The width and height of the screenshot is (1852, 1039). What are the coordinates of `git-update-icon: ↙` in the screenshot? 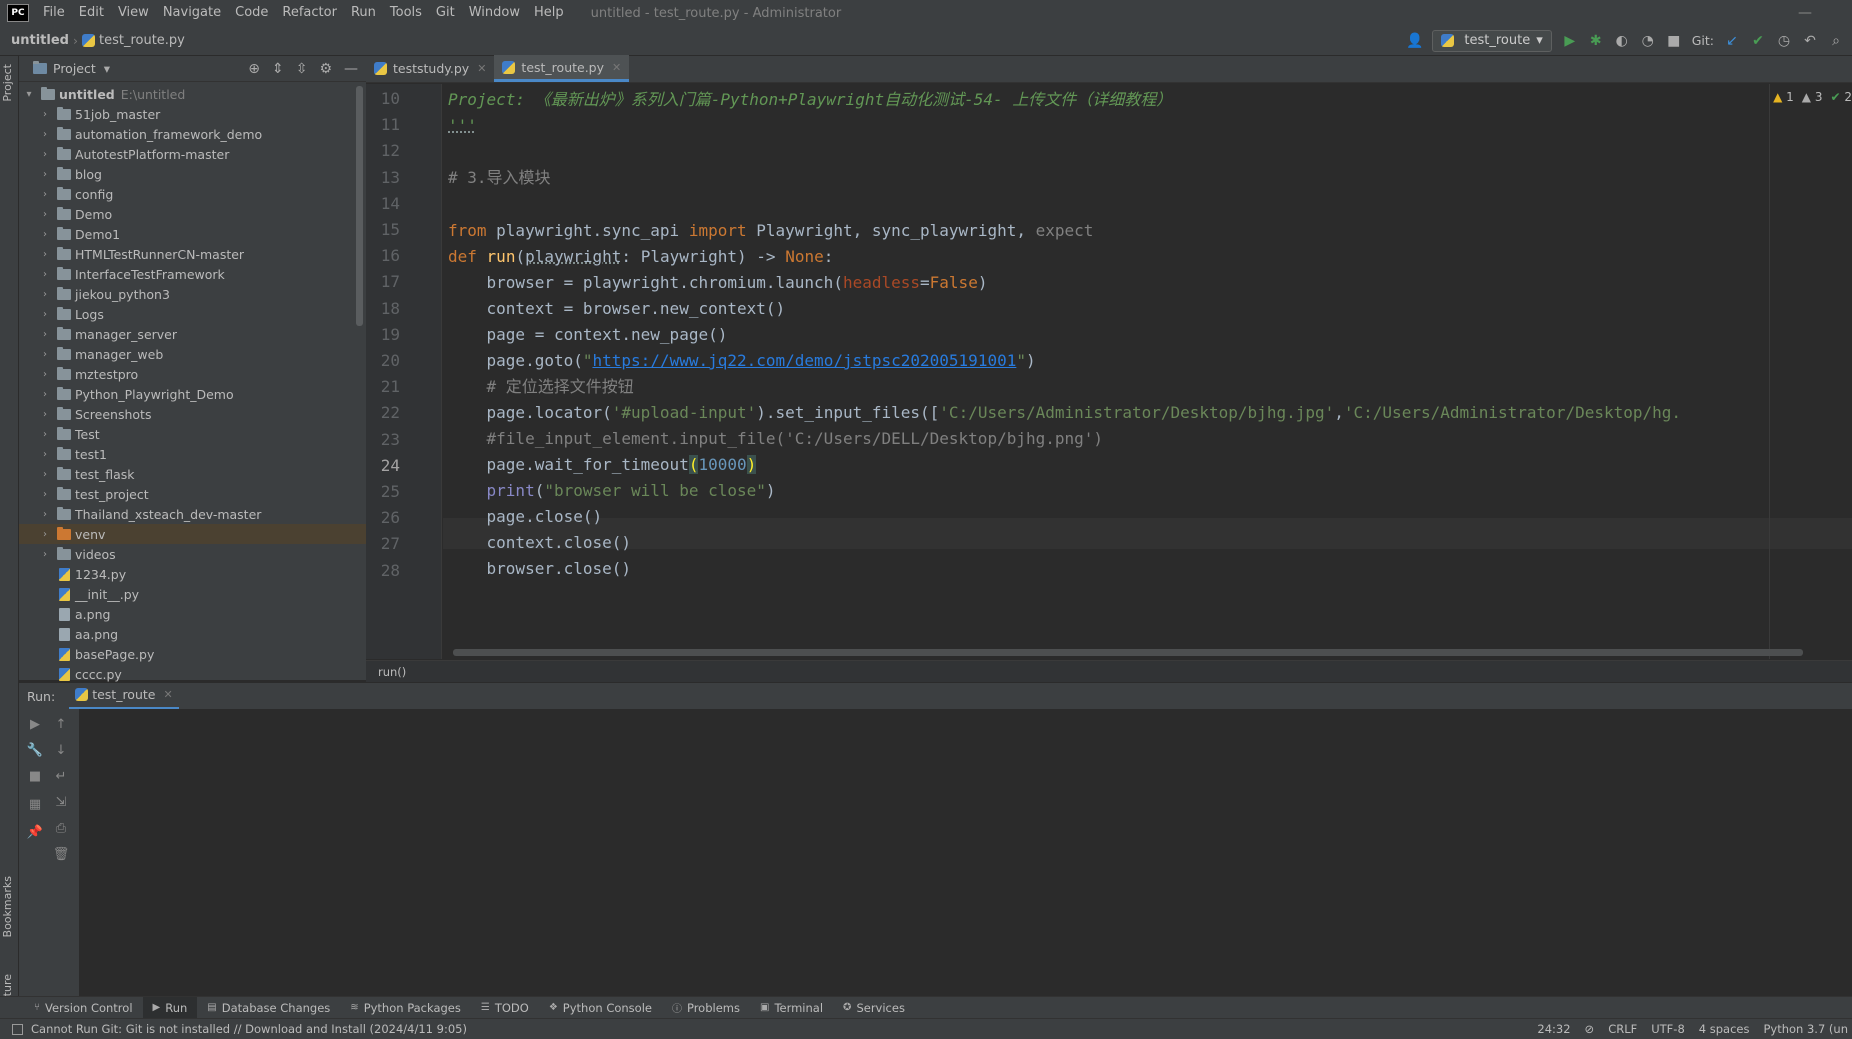 It's located at (1732, 41).